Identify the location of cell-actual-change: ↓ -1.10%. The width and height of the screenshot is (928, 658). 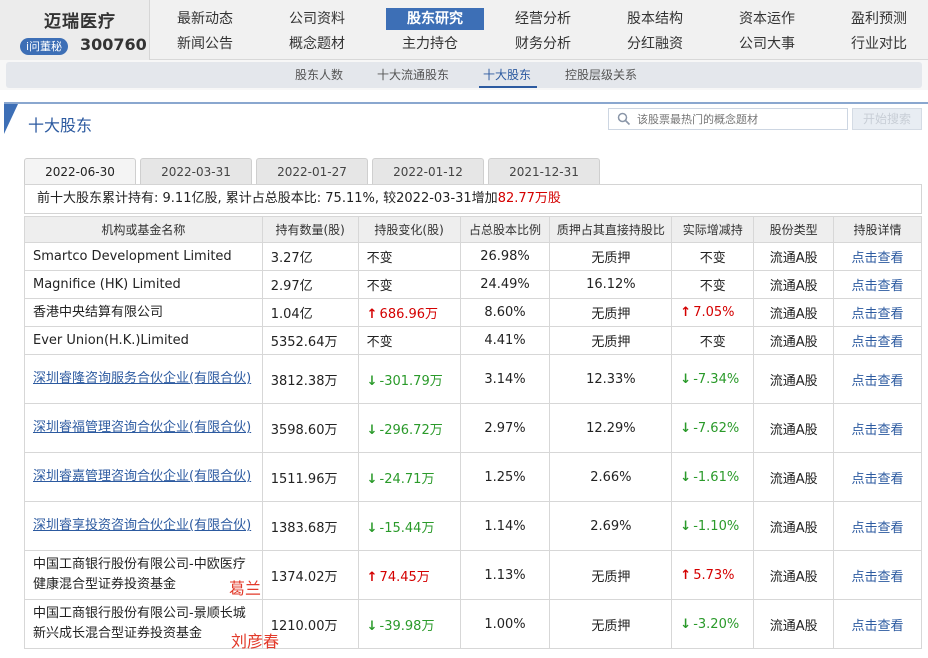
(713, 526).